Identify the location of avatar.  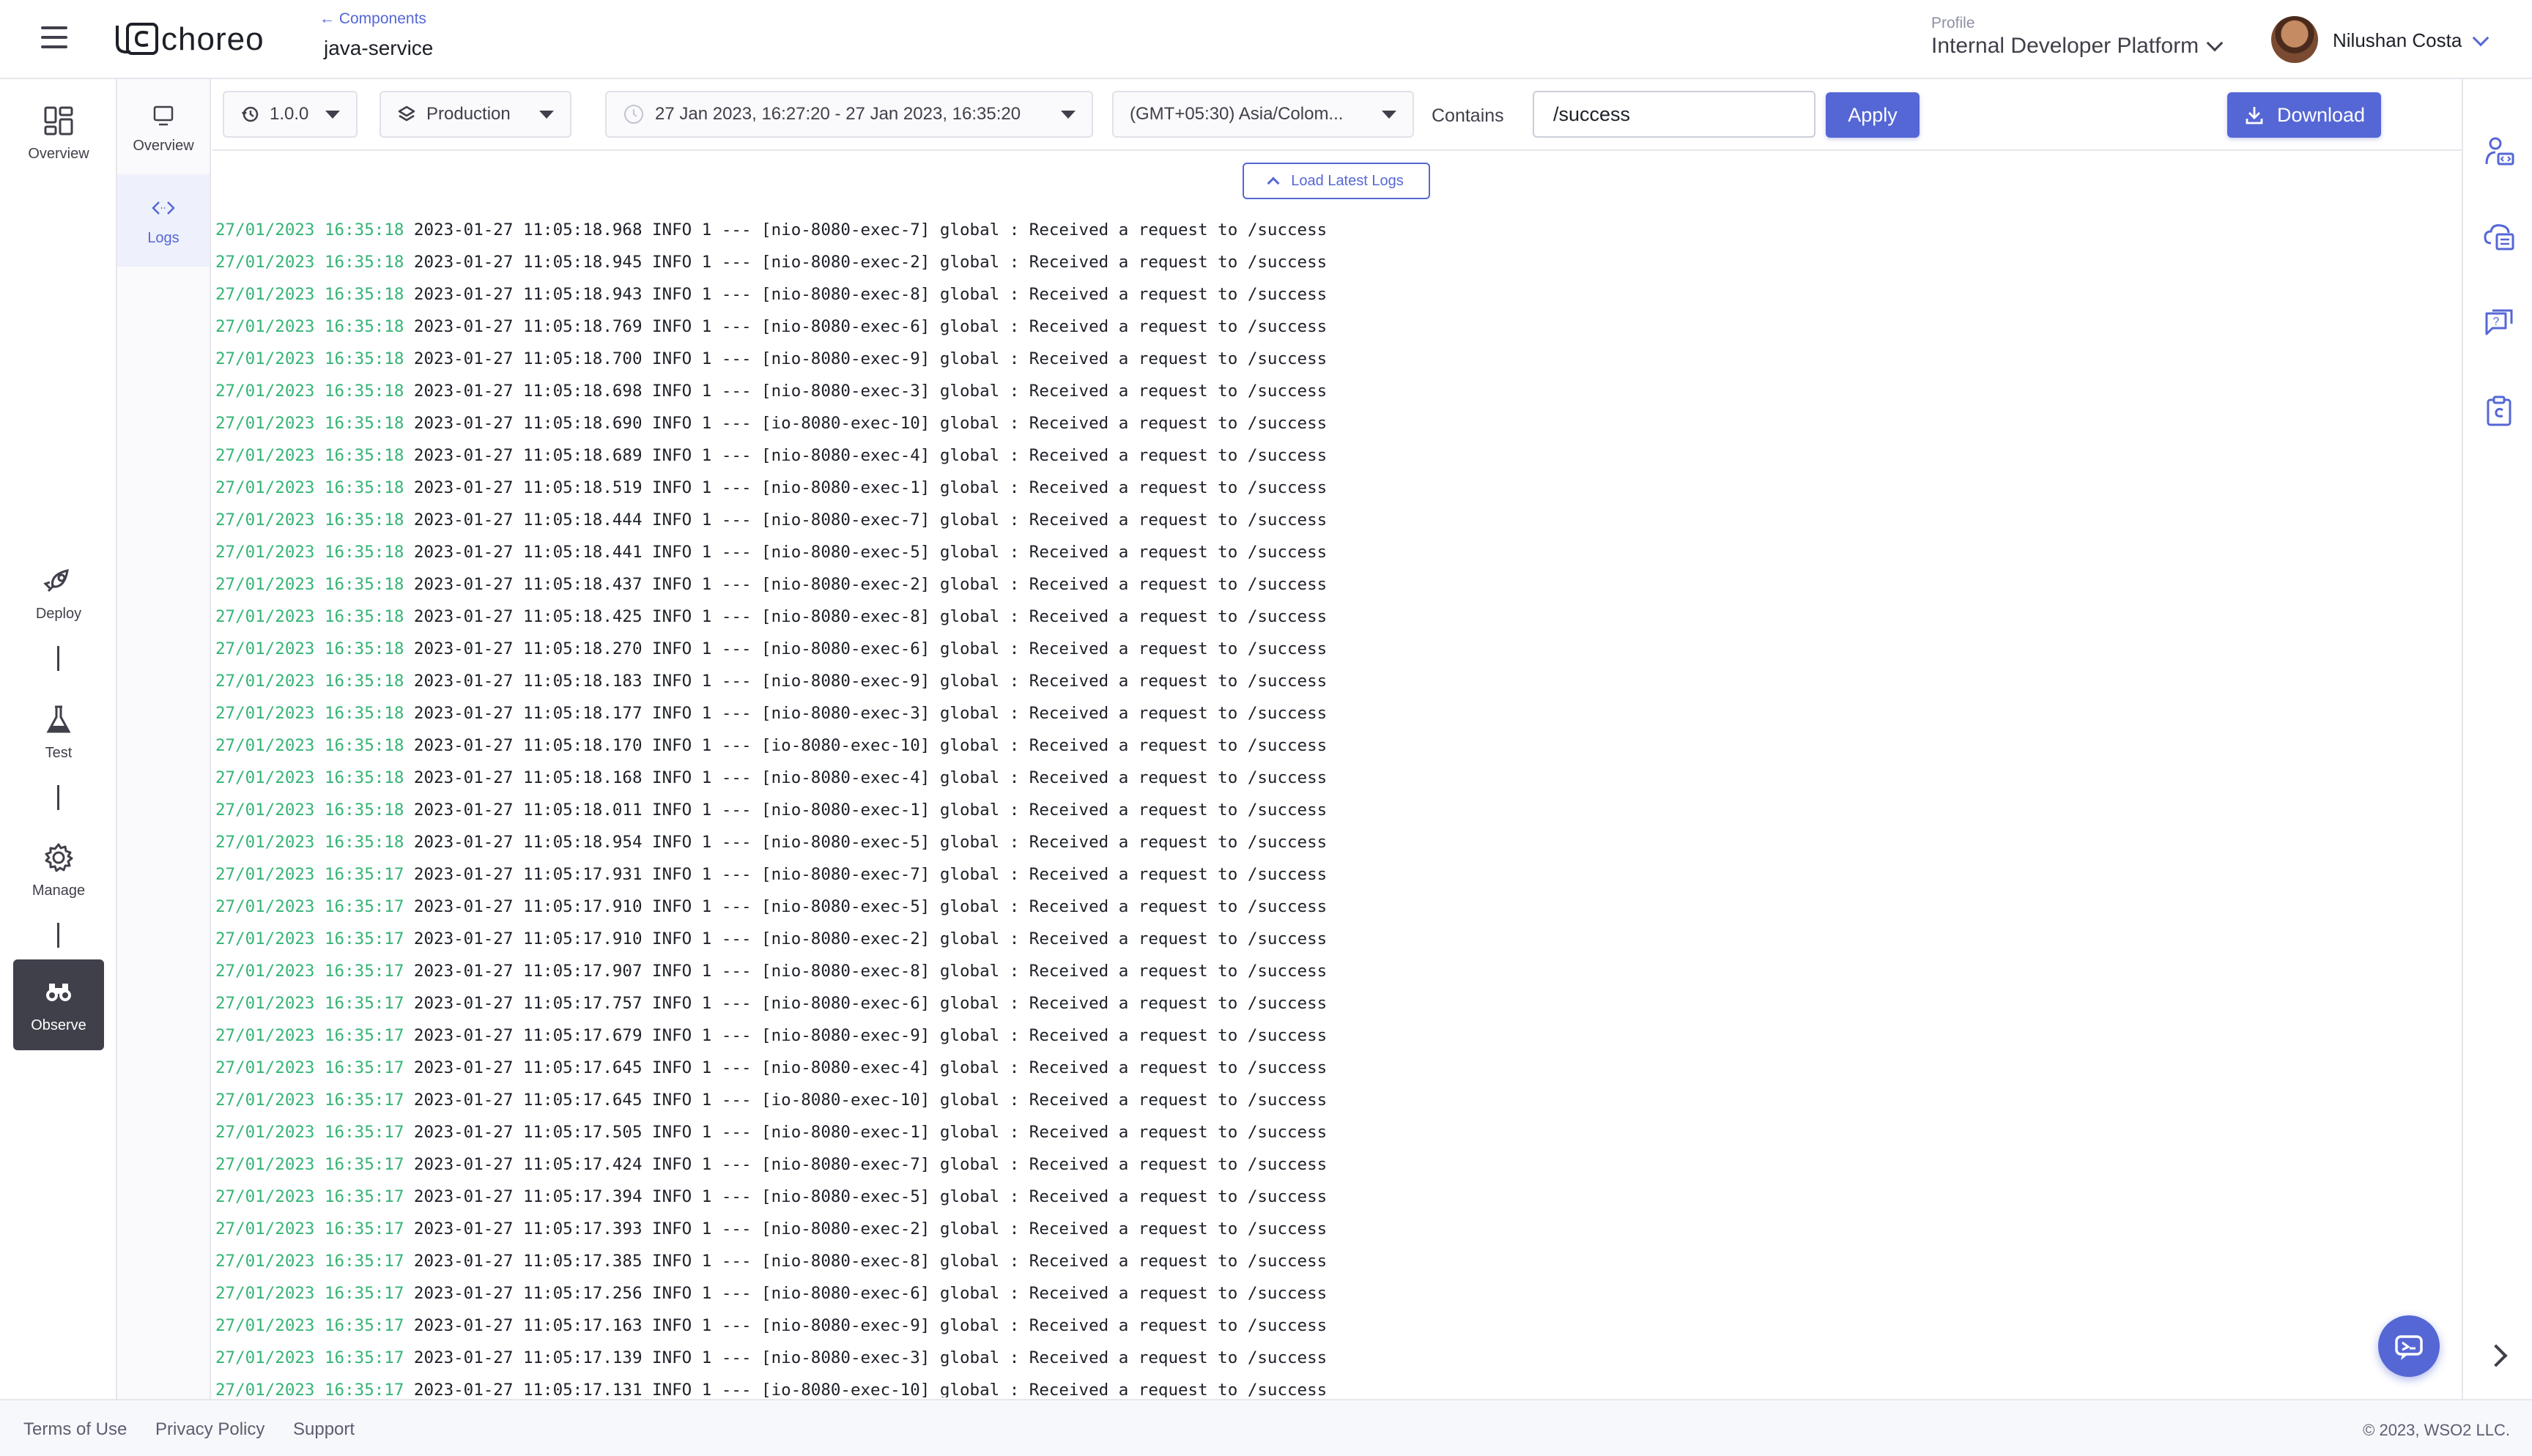
(2294, 39).